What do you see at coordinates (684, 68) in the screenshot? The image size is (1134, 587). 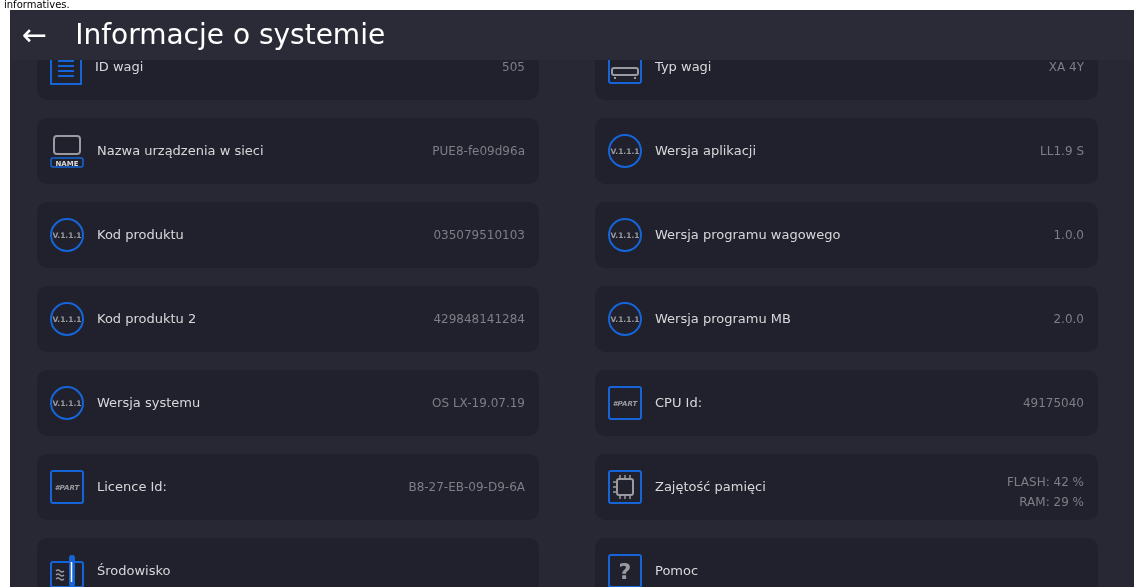 I see `info-label: Typ wagi` at bounding box center [684, 68].